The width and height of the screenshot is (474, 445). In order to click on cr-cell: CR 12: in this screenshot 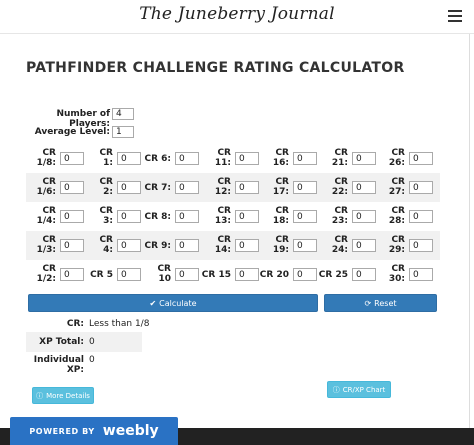, I will do `click(230, 187)`.